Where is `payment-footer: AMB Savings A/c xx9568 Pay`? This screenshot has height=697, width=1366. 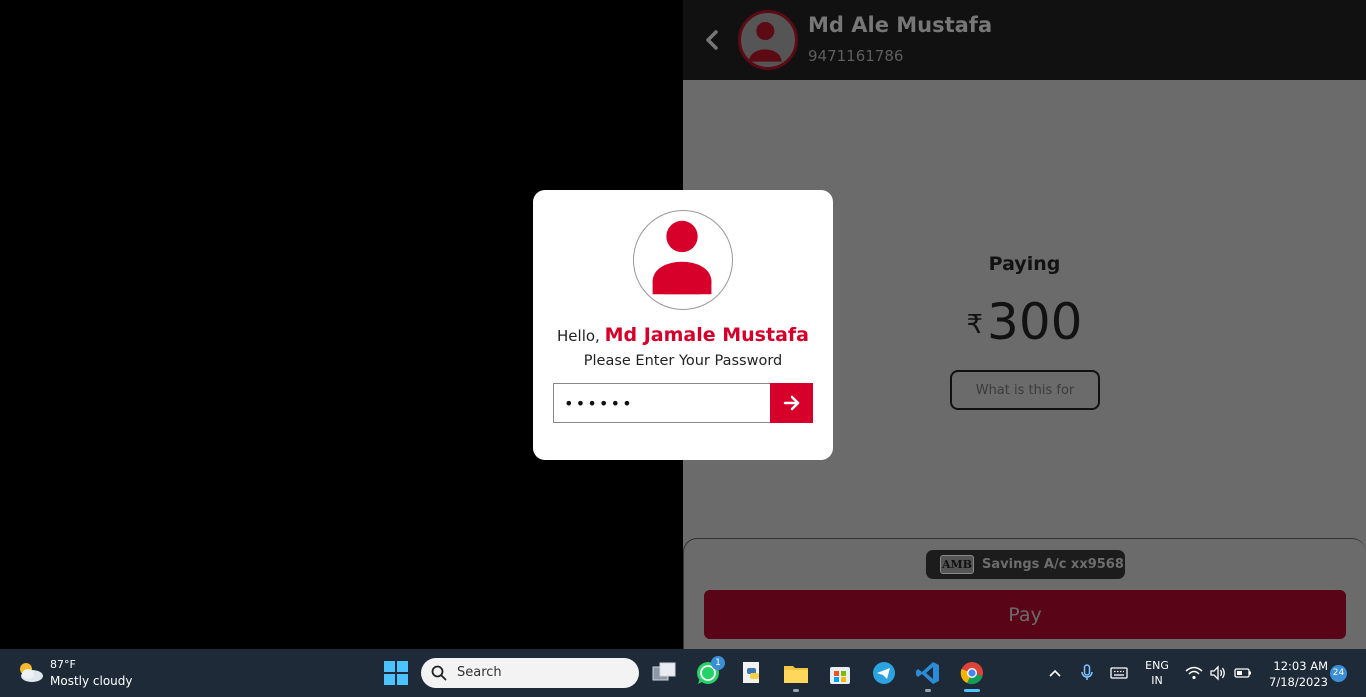 payment-footer: AMB Savings A/c xx9568 Pay is located at coordinates (1024, 593).